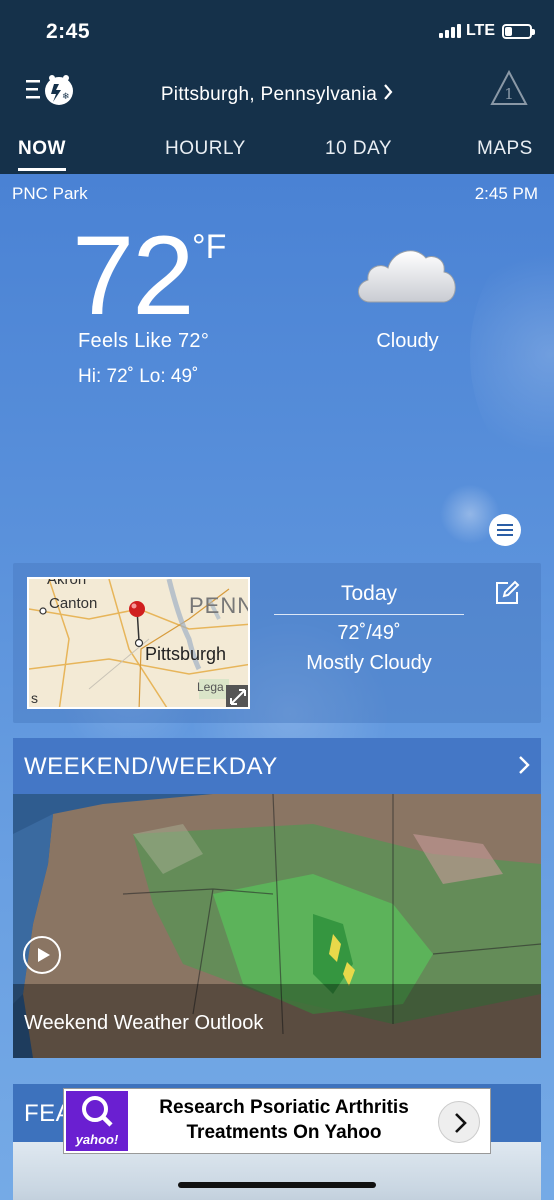  I want to click on alert-count: 1, so click(509, 94).